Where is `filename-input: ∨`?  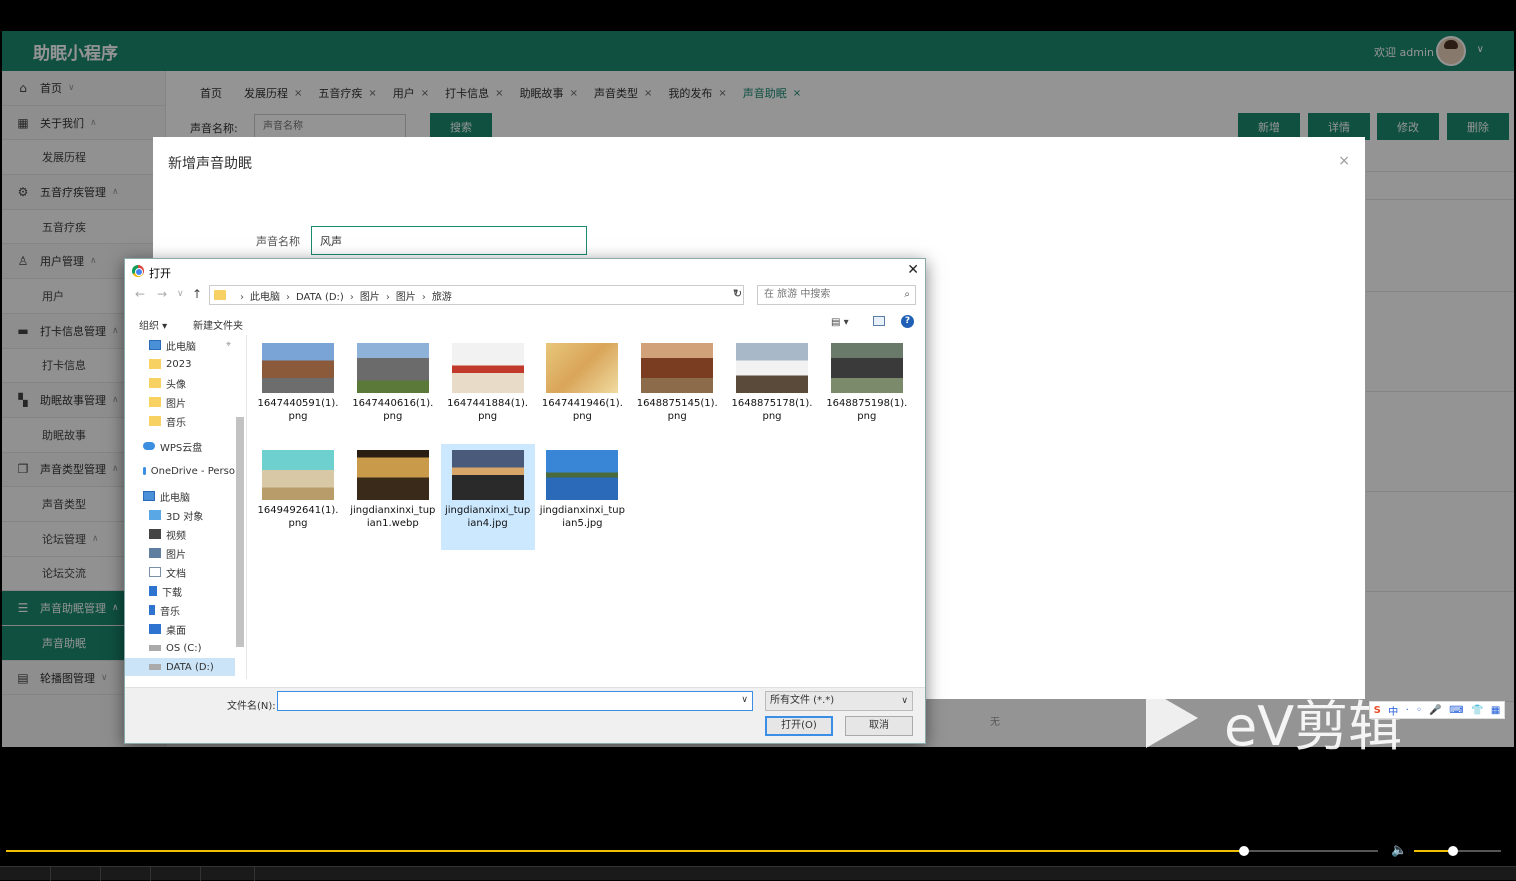 filename-input: ∨ is located at coordinates (515, 701).